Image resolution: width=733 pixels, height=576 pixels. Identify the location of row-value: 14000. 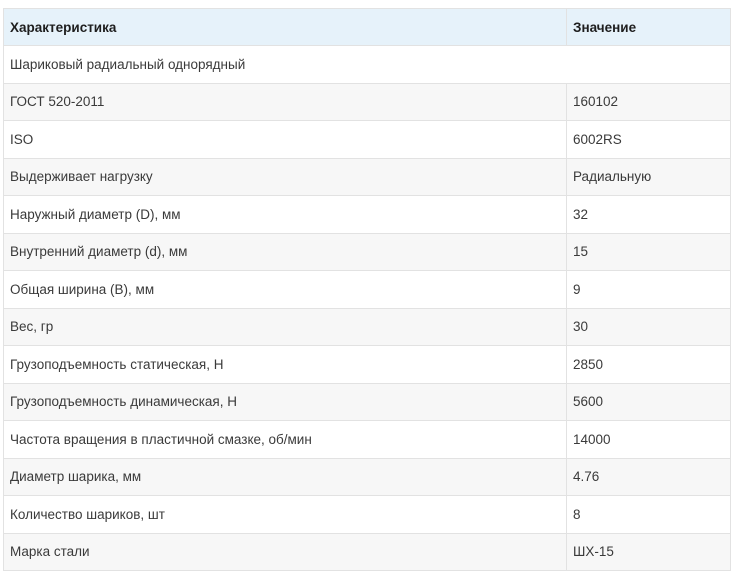
(648, 439).